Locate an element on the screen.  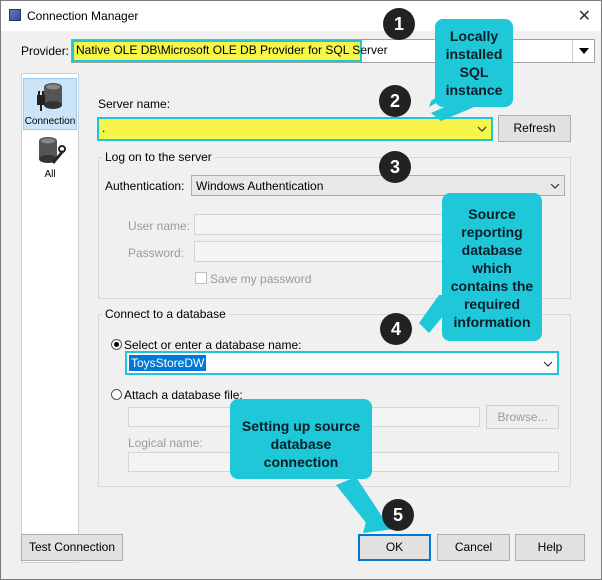
step-number-5: 5 is located at coordinates (398, 515).